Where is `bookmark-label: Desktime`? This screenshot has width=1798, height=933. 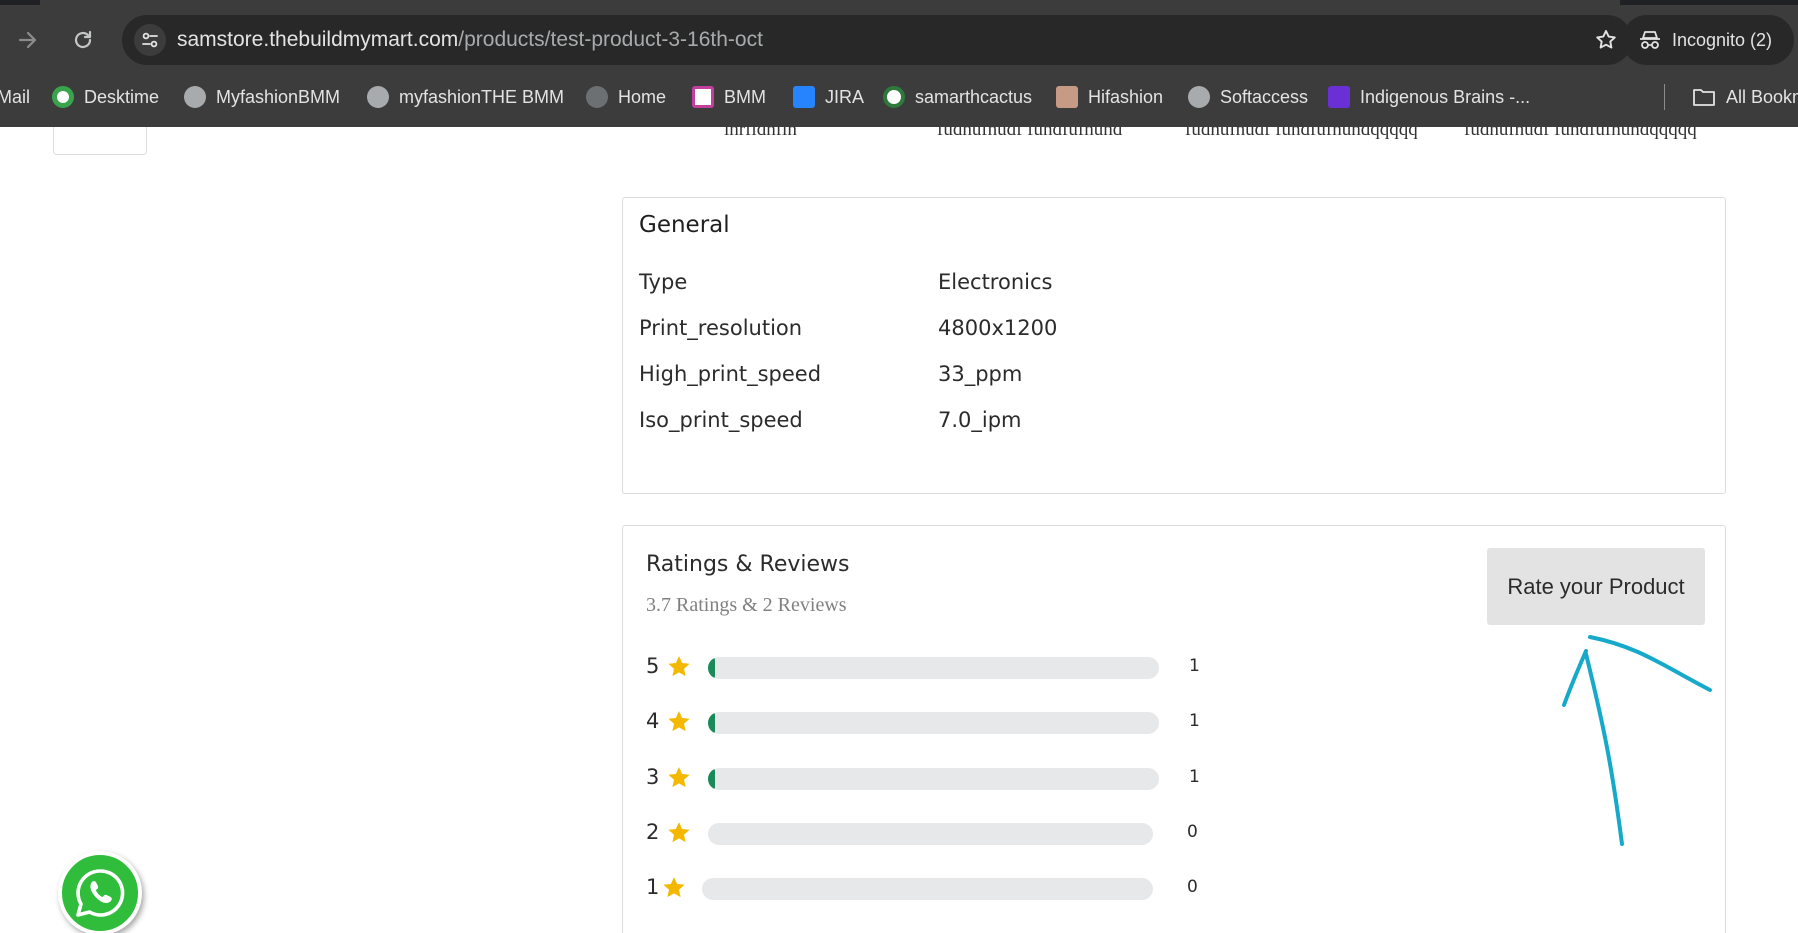 bookmark-label: Desktime is located at coordinates (122, 96).